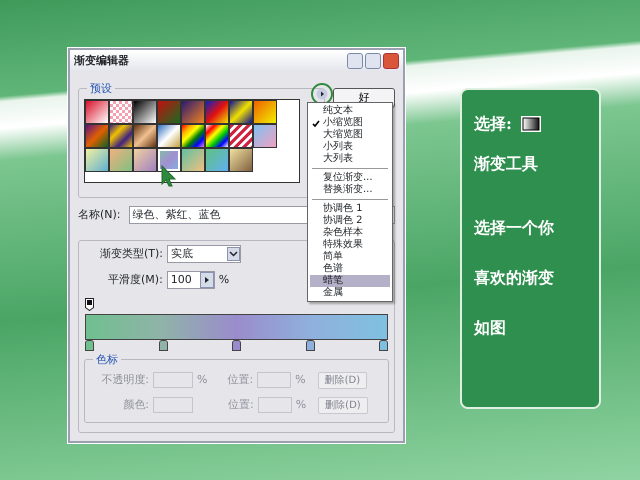 This screenshot has height=480, width=640. Describe the element at coordinates (350, 147) in the screenshot. I see `menu-item: 小列表` at that location.